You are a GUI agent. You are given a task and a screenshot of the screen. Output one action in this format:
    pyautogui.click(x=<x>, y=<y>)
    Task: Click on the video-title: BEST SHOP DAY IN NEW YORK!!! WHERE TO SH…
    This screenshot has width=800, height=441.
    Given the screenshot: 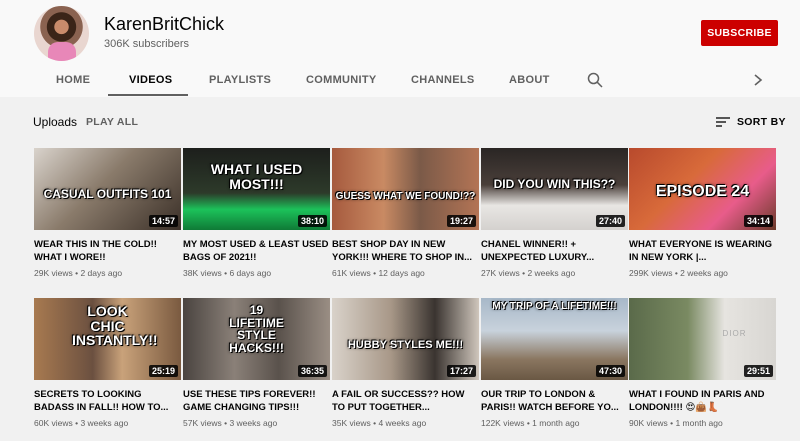 What is the action you would take?
    pyautogui.click(x=405, y=251)
    